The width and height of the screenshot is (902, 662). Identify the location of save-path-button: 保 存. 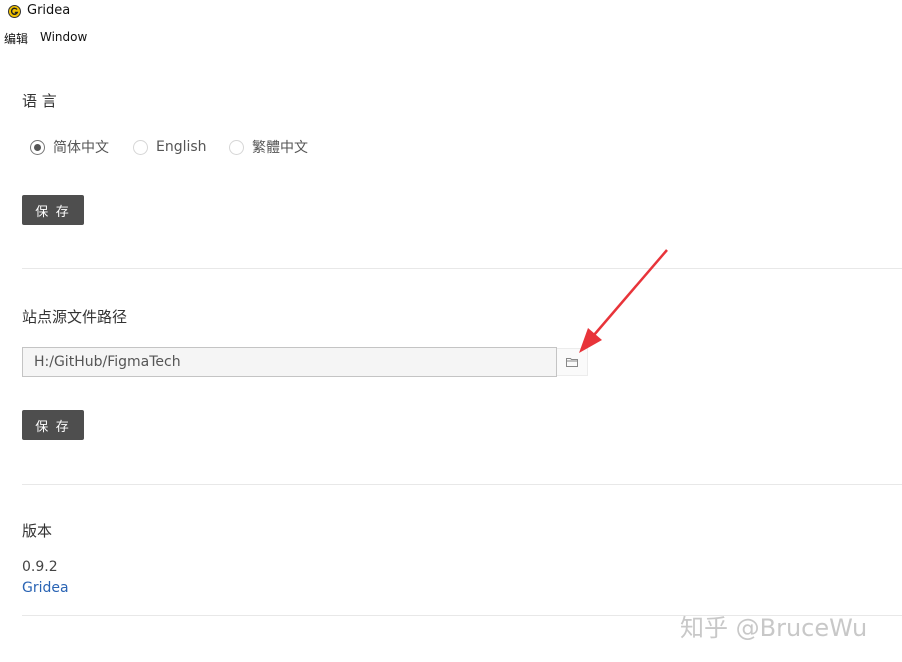
(53, 425).